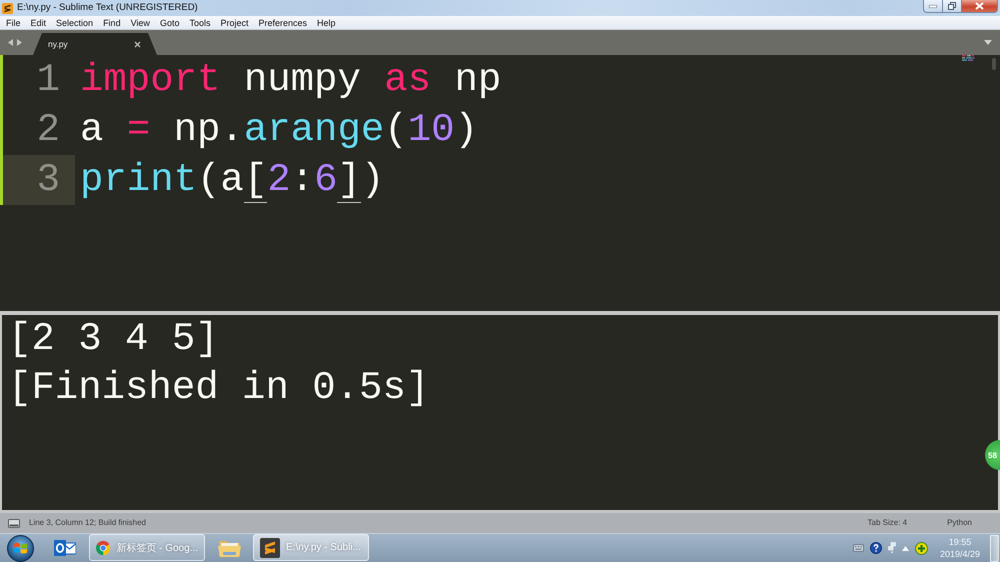  What do you see at coordinates (65, 547) in the screenshot?
I see `mail-icon` at bounding box center [65, 547].